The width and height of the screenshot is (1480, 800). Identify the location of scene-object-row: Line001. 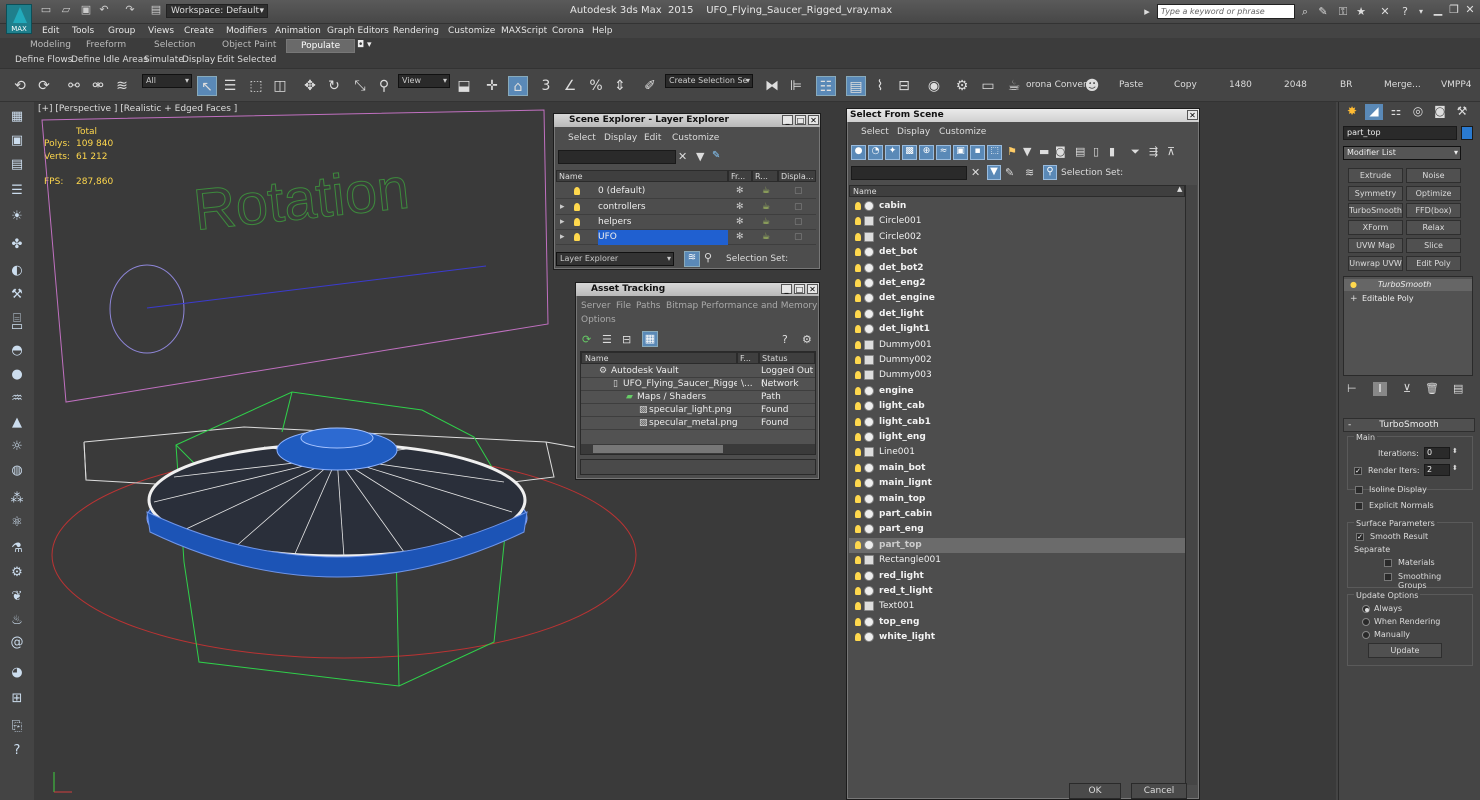
(1017, 452).